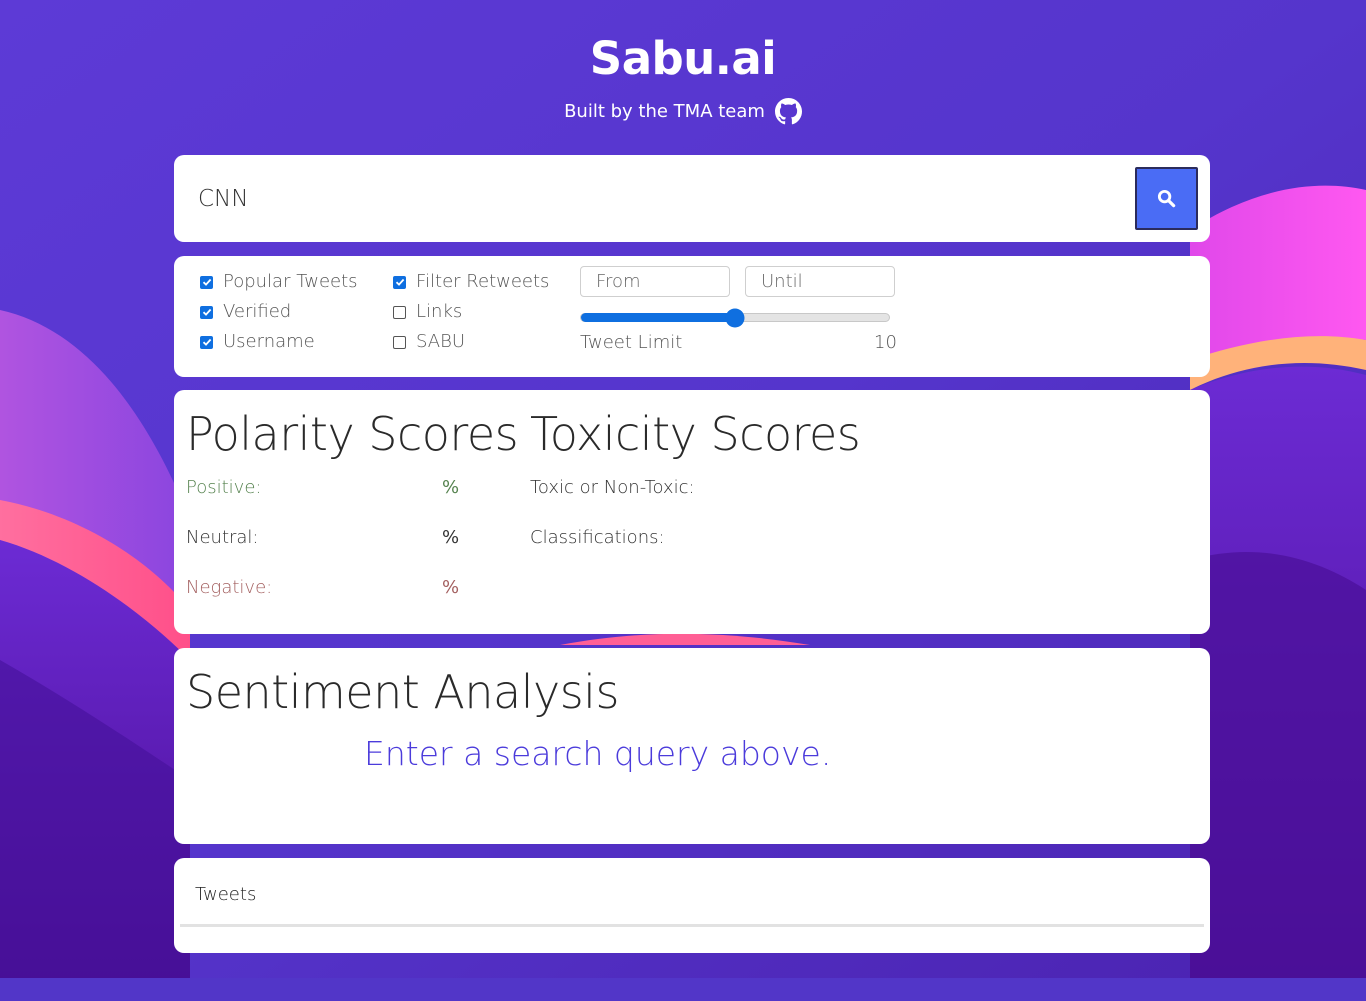 Image resolution: width=1366 pixels, height=1001 pixels. Describe the element at coordinates (226, 894) in the screenshot. I see `tweets-title: Tweets` at that location.